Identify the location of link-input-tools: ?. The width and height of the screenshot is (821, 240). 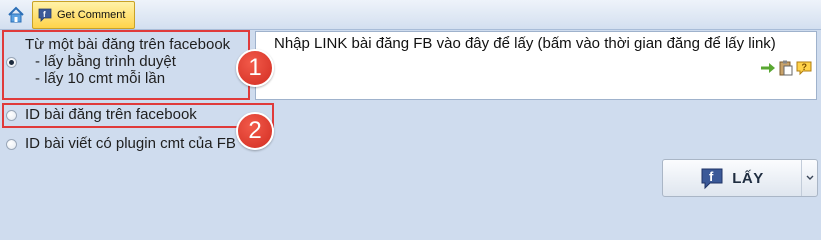
(786, 68).